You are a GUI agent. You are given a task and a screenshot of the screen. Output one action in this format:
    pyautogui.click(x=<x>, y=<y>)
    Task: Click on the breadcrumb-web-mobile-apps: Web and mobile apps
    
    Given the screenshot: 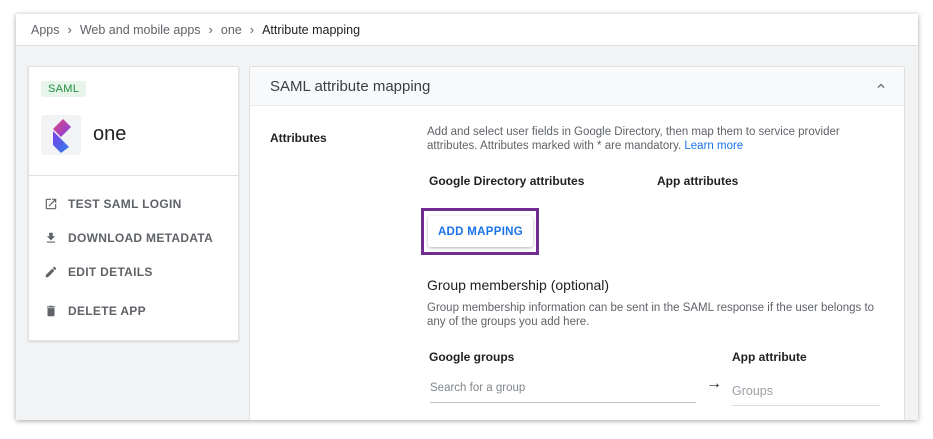 What is the action you would take?
    pyautogui.click(x=140, y=30)
    